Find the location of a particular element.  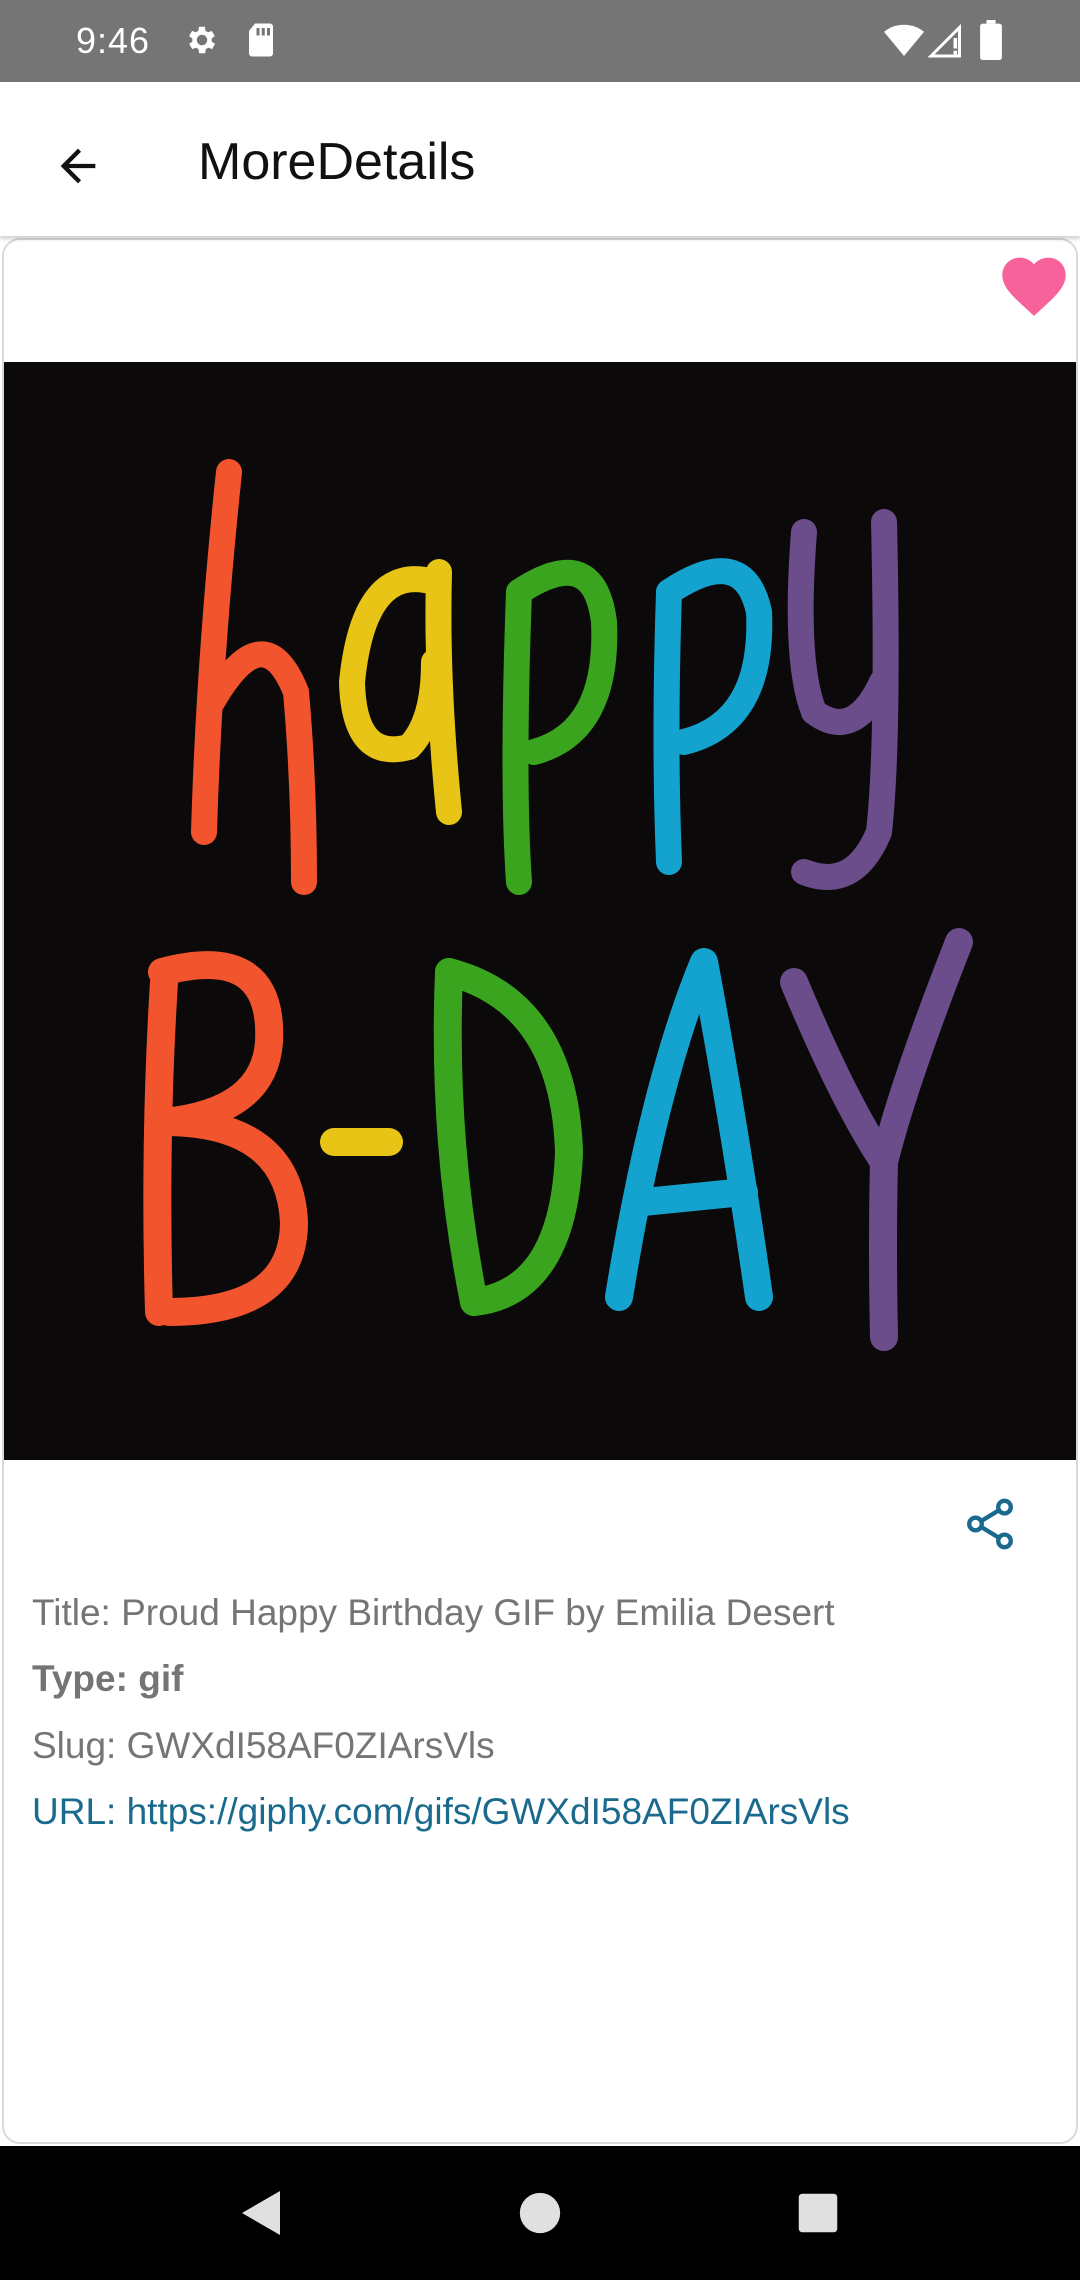

letter-y is located at coordinates (843, 699).